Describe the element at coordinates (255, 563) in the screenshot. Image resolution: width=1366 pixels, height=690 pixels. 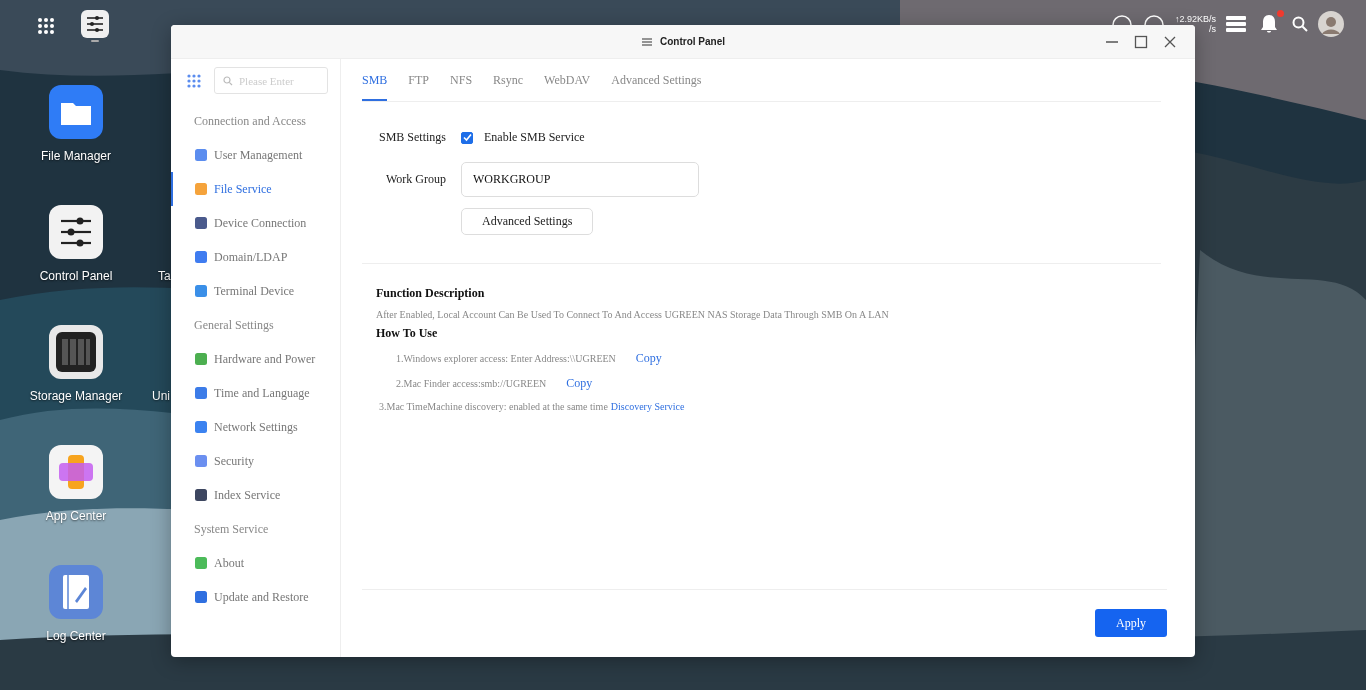
I see `sidebar-item: About` at that location.